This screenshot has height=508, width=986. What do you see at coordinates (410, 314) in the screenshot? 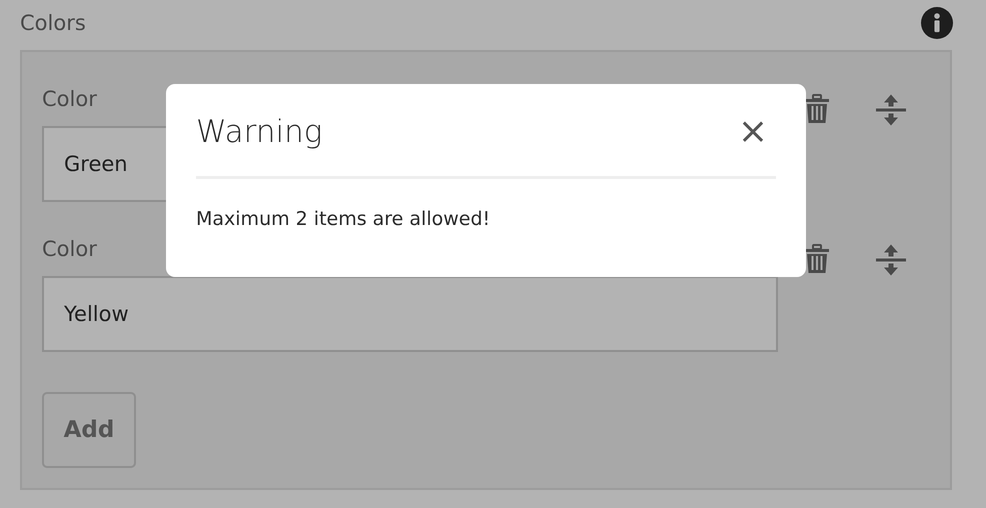
I see `text-field: Yellow` at bounding box center [410, 314].